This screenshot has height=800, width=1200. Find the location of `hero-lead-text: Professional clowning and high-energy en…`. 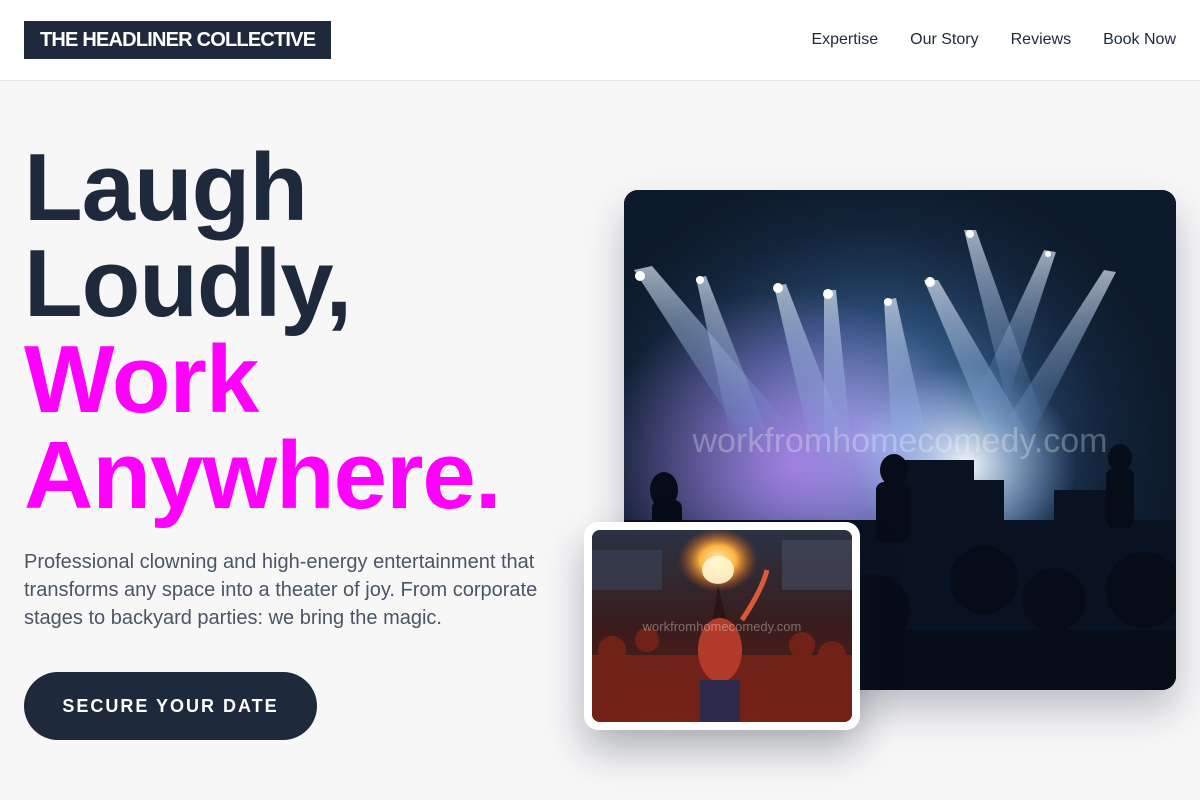

hero-lead-text: Professional clowning and high-energy en… is located at coordinates (281, 590).